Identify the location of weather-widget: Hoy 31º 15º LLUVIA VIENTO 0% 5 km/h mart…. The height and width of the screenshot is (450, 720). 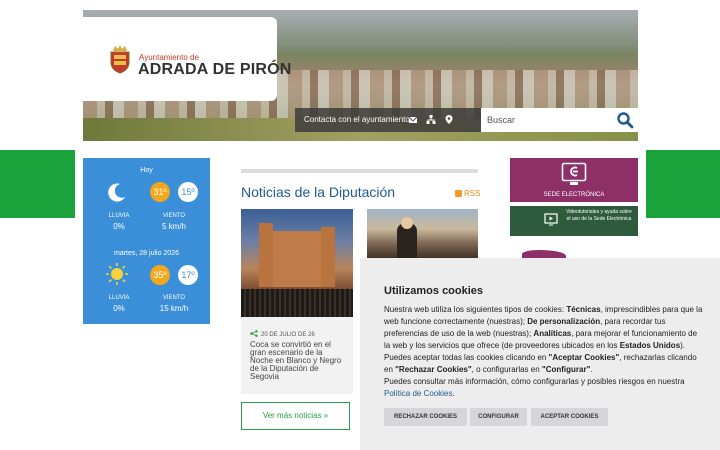
(146, 241).